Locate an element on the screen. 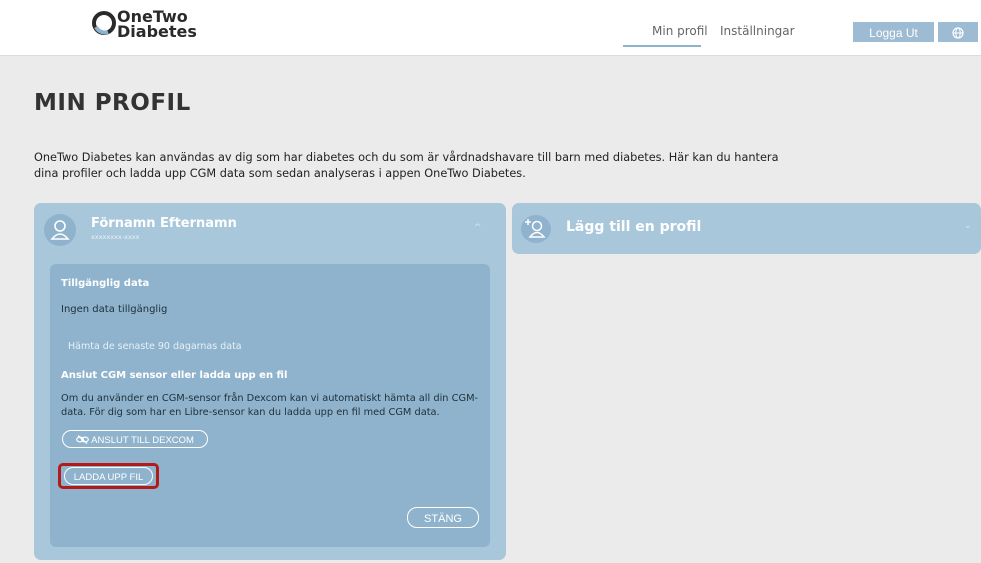 The height and width of the screenshot is (563, 981). available-data-heading: Tillgänglig data is located at coordinates (105, 283).